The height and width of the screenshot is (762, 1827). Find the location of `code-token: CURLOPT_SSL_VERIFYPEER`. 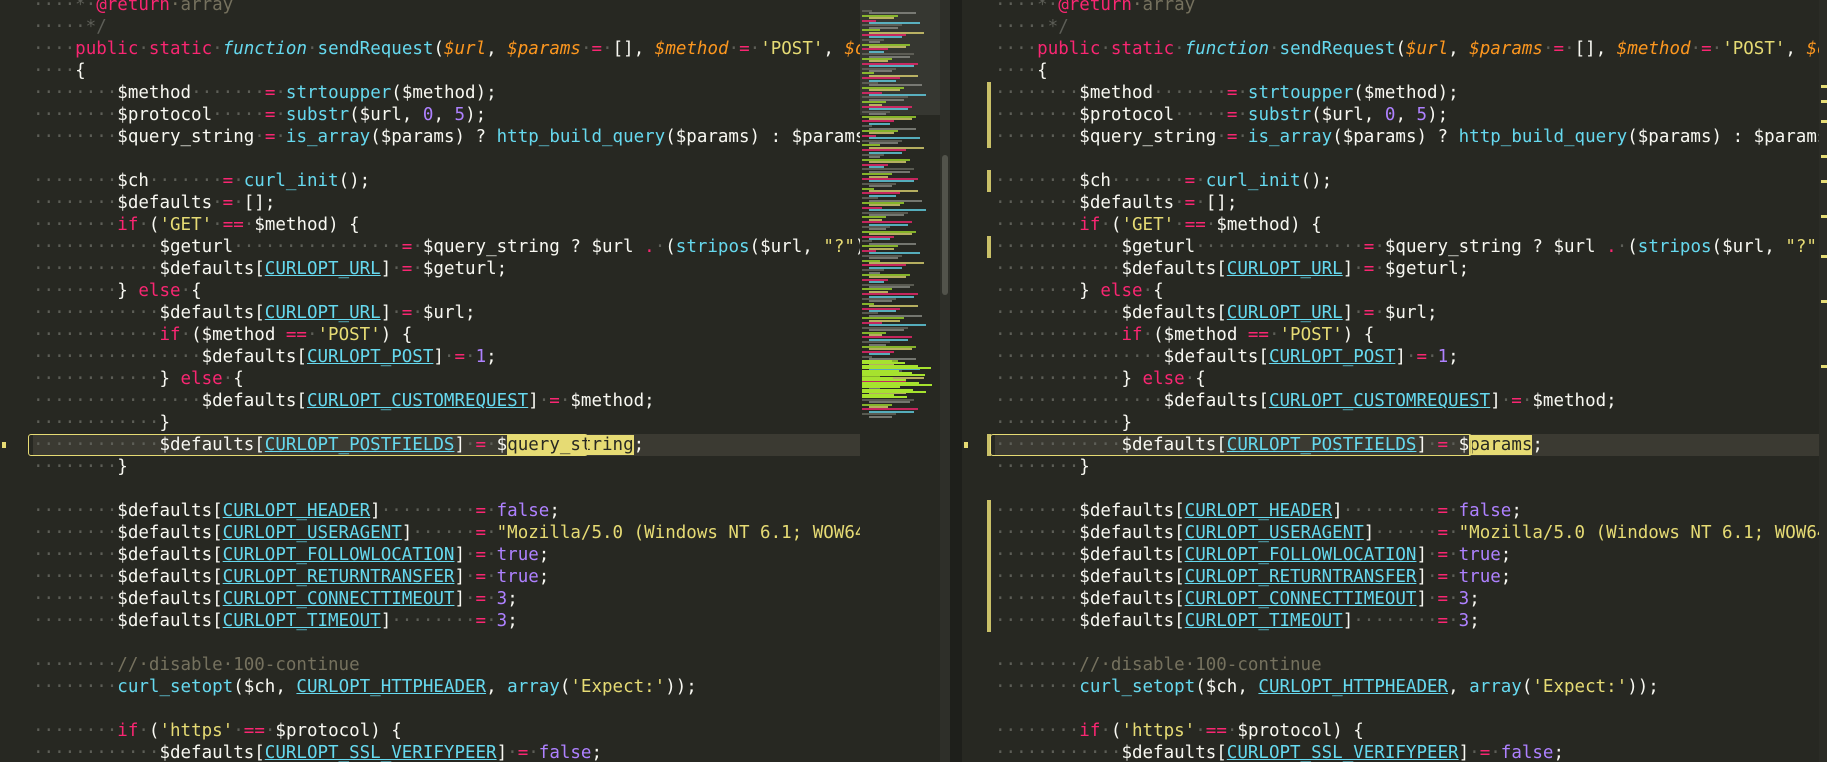

code-token: CURLOPT_SSL_VERIFYPEER is located at coordinates (380, 752).